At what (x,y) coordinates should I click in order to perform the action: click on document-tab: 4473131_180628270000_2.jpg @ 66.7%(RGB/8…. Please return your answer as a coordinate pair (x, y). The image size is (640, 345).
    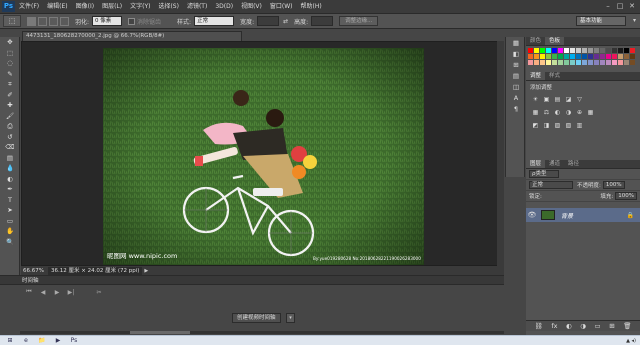
    Looking at the image, I should click on (132, 36).